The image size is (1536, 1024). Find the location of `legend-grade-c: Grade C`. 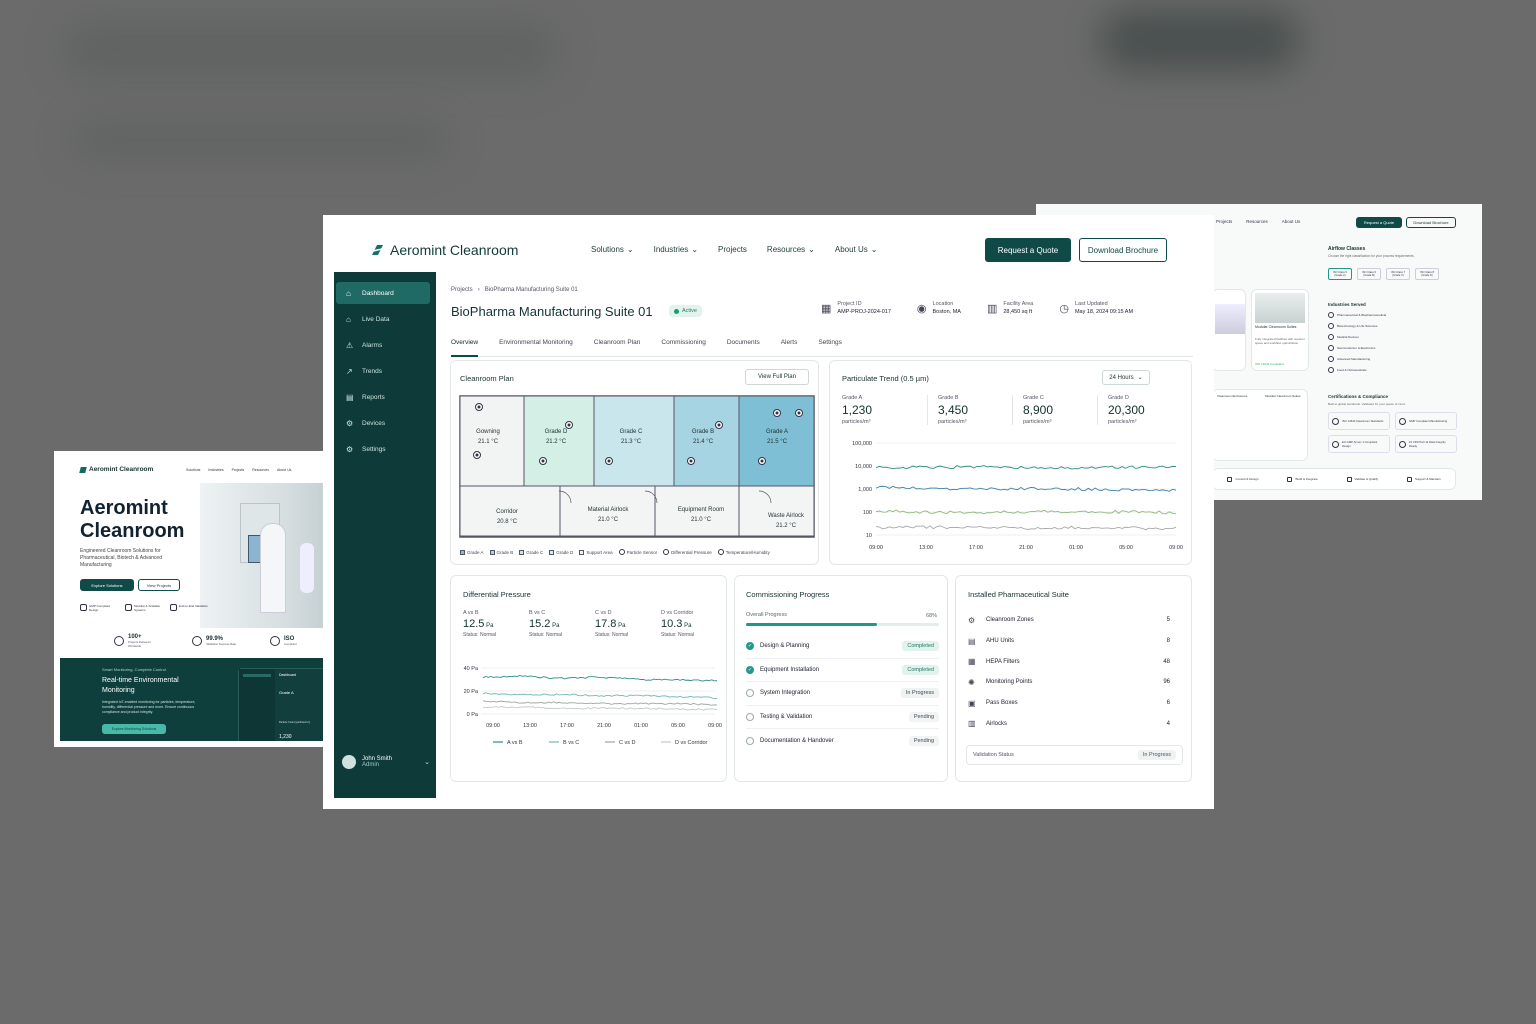

legend-grade-c: Grade C is located at coordinates (531, 552).